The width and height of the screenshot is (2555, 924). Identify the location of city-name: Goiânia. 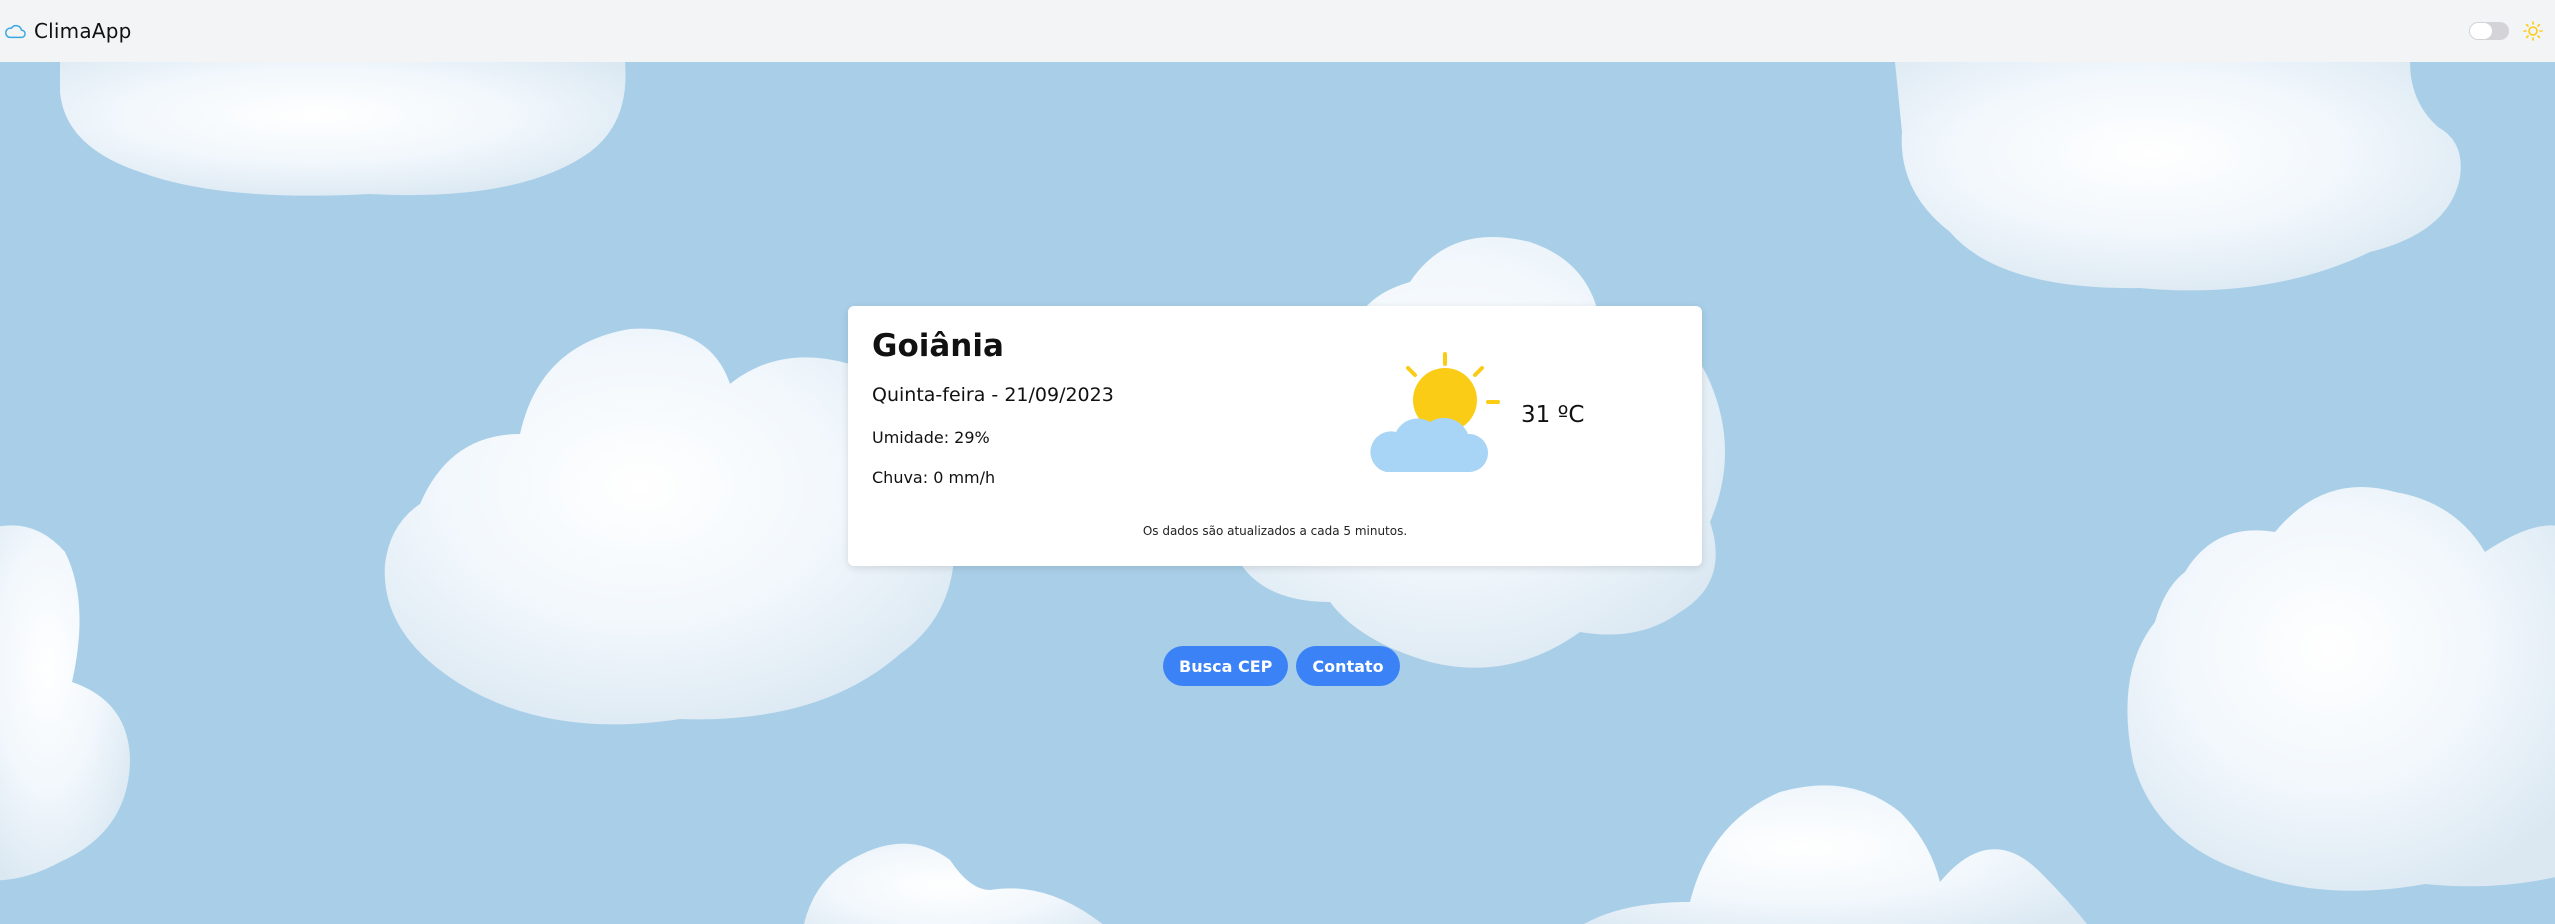
(938, 346).